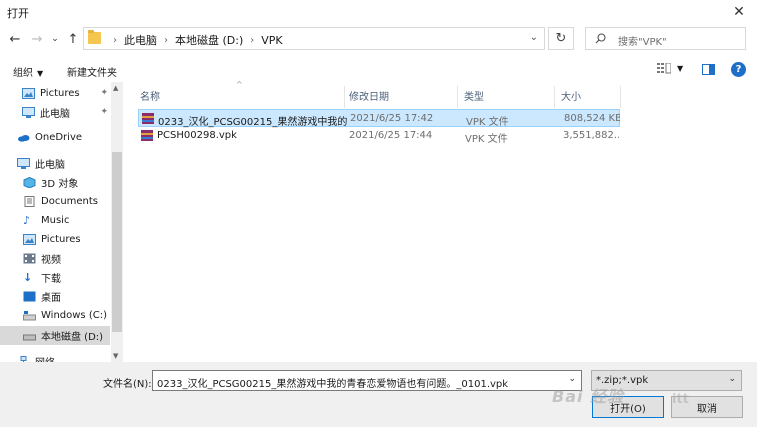  Describe the element at coordinates (369, 95) in the screenshot. I see `column-header-date: 修改日期` at that location.